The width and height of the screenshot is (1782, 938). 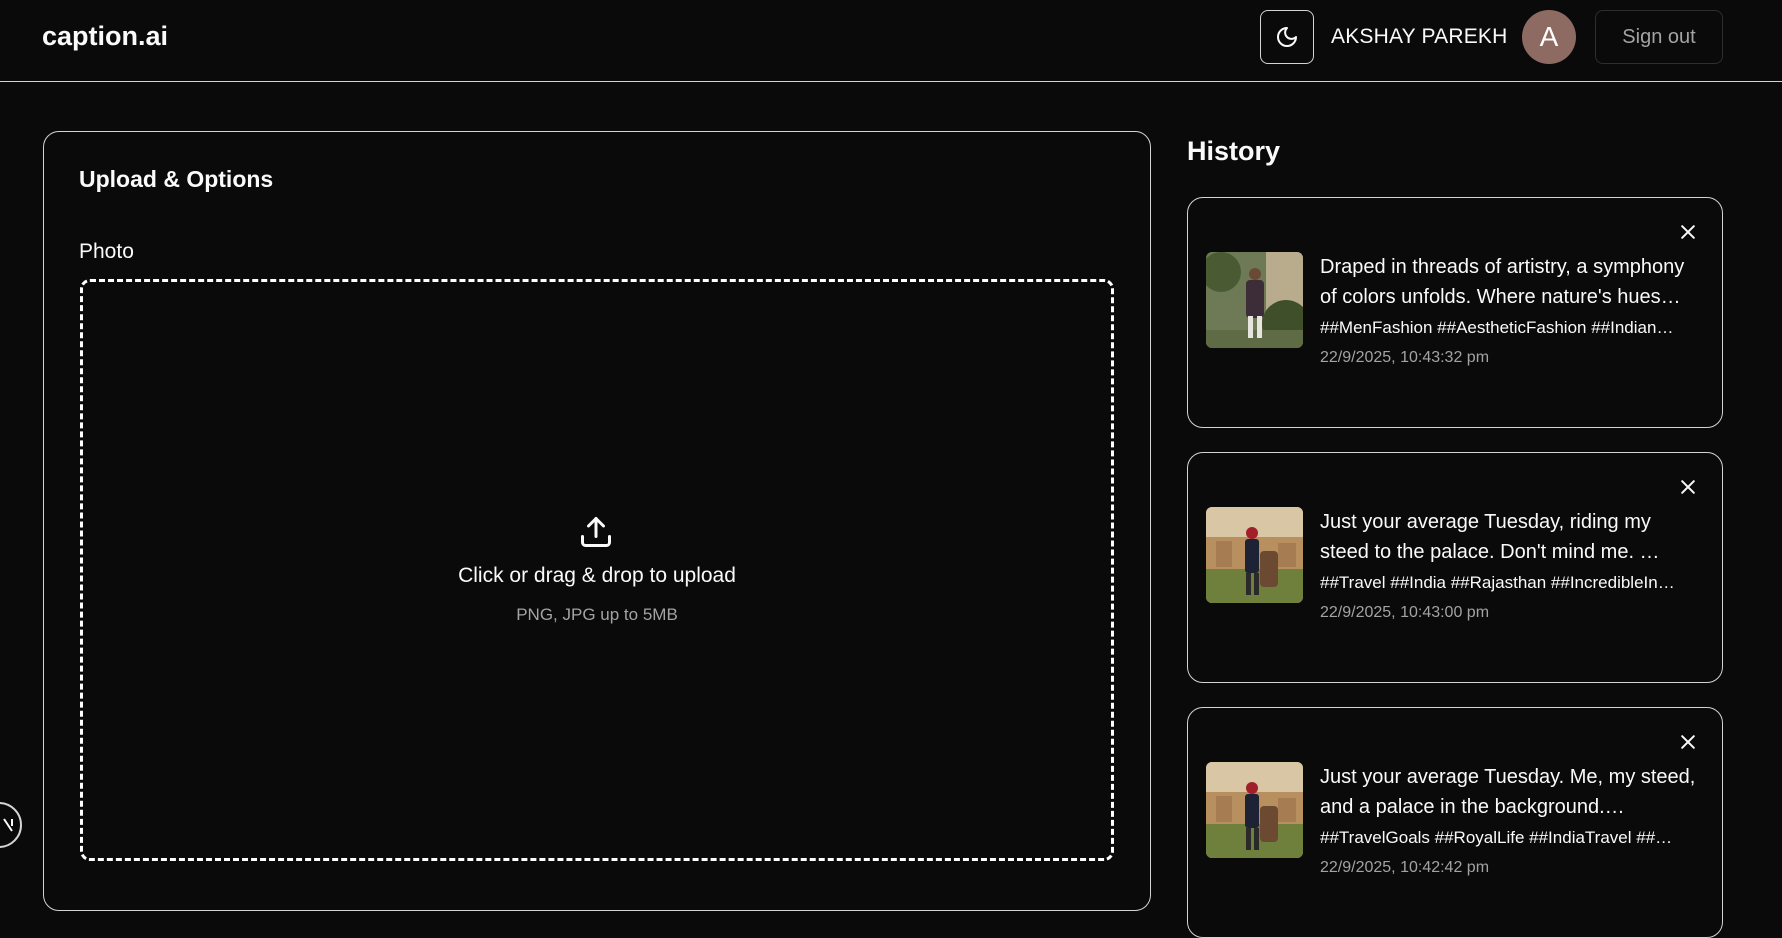 What do you see at coordinates (597, 614) in the screenshot?
I see `dropzone-hint: PNG, JPG up to 5MB` at bounding box center [597, 614].